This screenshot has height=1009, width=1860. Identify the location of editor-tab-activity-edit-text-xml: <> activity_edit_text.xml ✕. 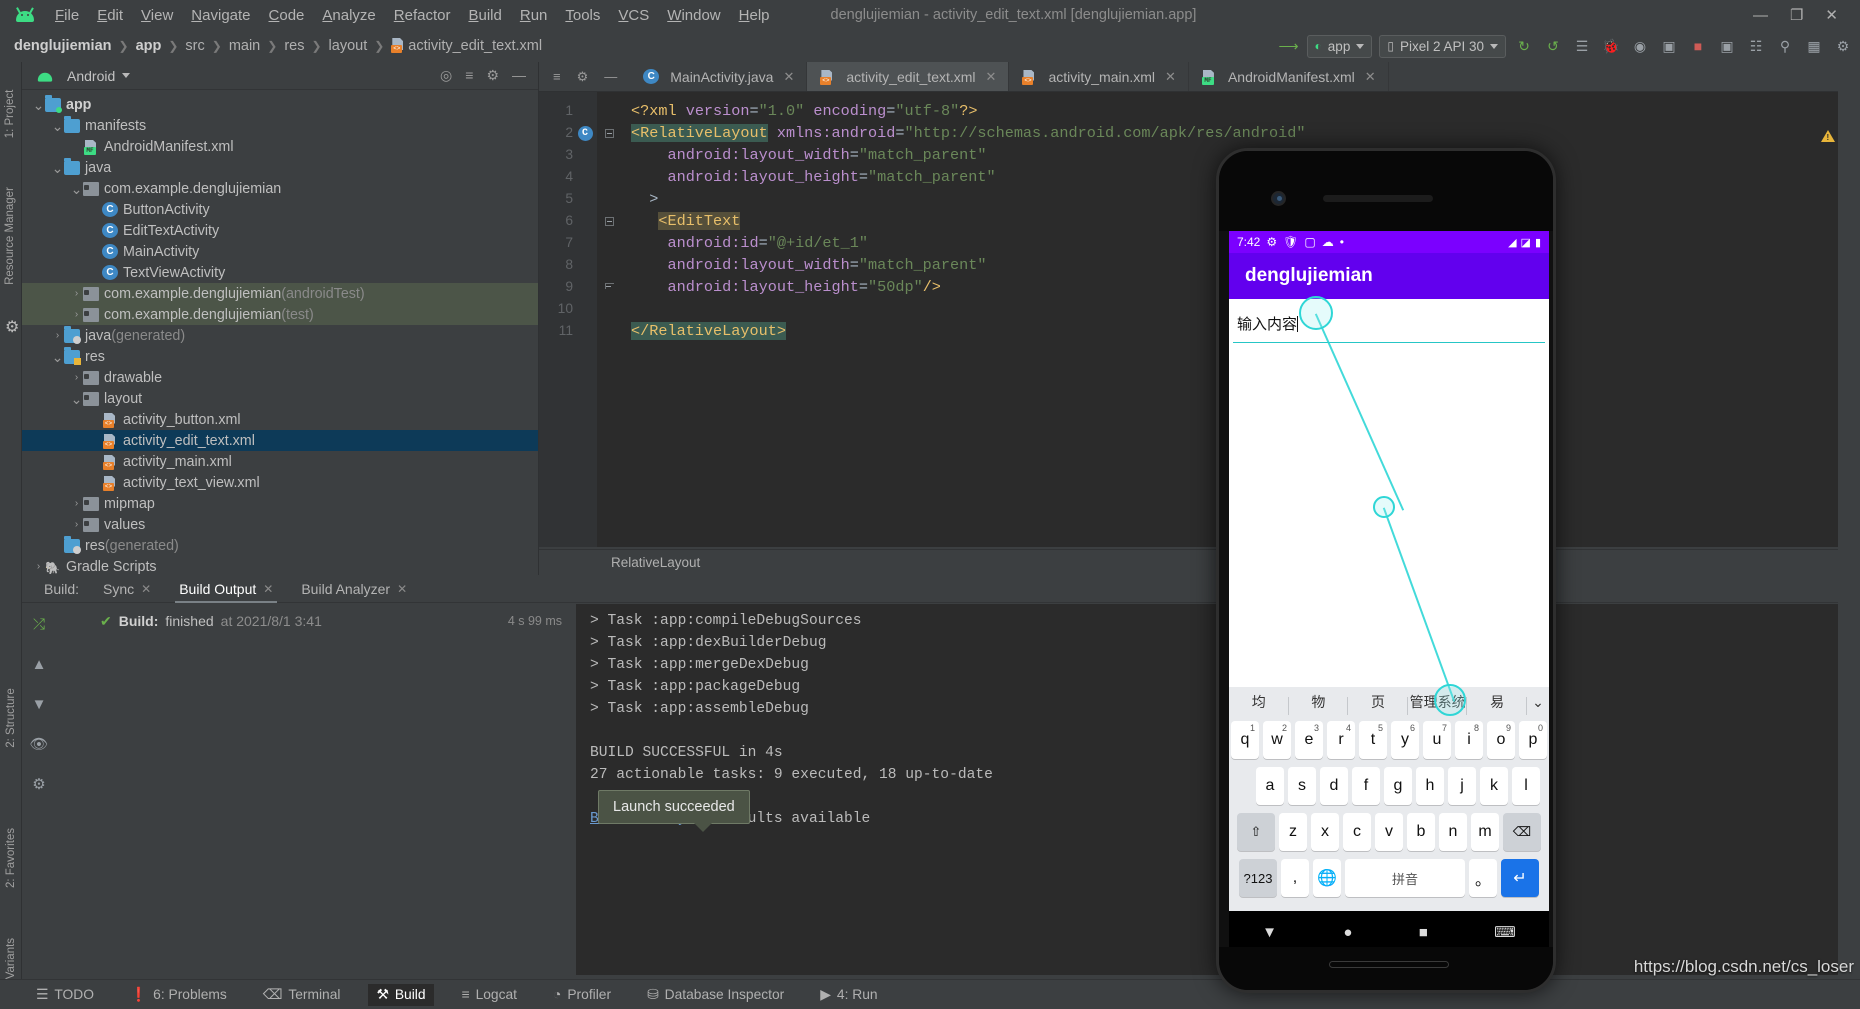
(908, 76).